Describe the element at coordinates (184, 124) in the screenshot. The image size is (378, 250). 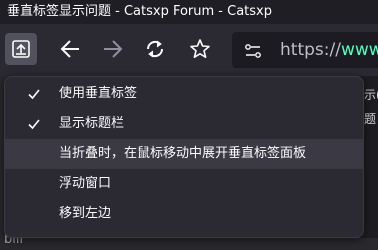
I see `menu-item-show-title-bar: 显示标题栏` at that location.